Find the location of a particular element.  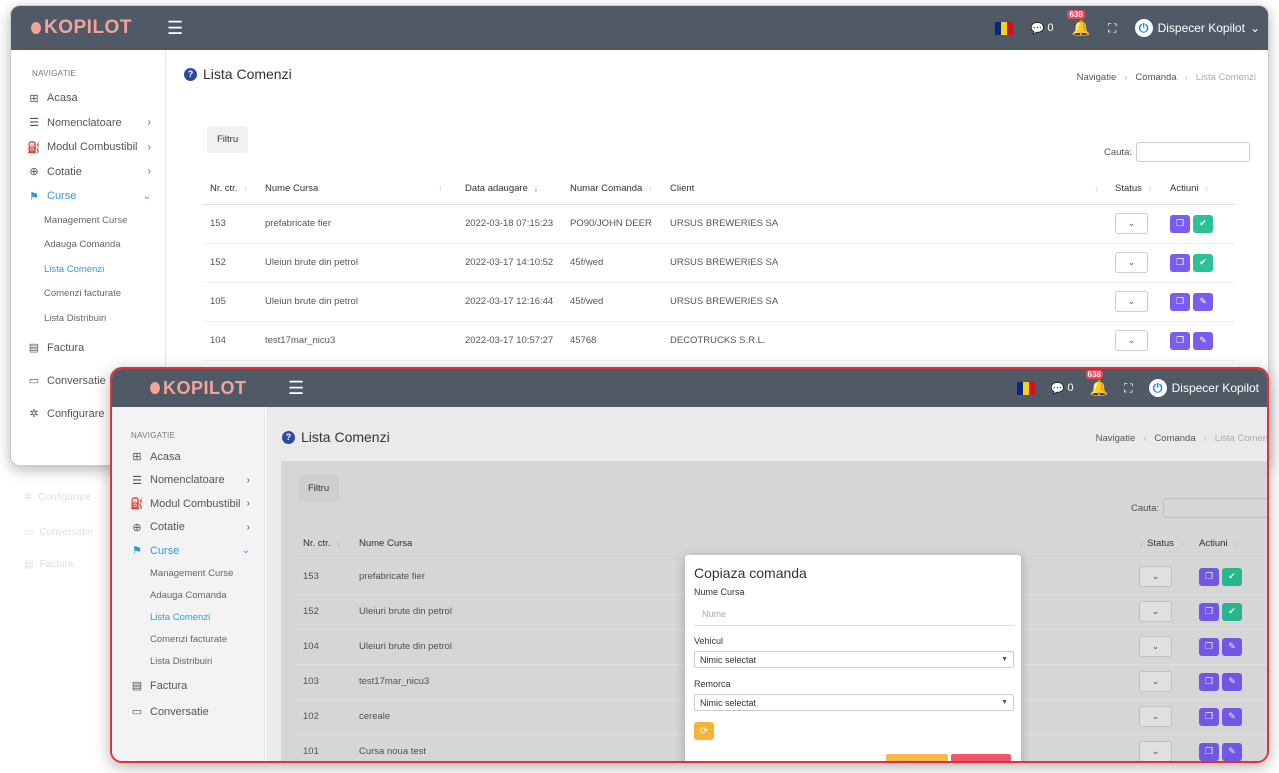

cancel-button: ANULEAZA is located at coordinates (917, 757).